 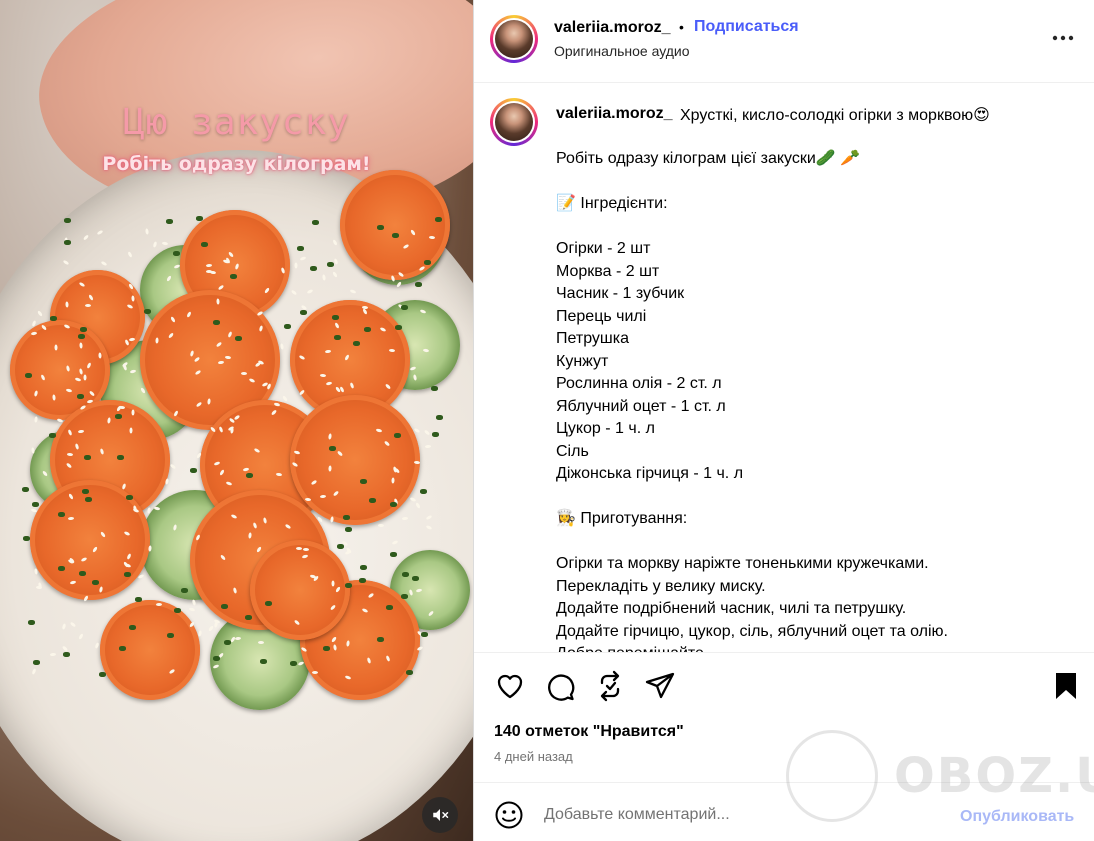 I want to click on caption-avatar, so click(x=514, y=122).